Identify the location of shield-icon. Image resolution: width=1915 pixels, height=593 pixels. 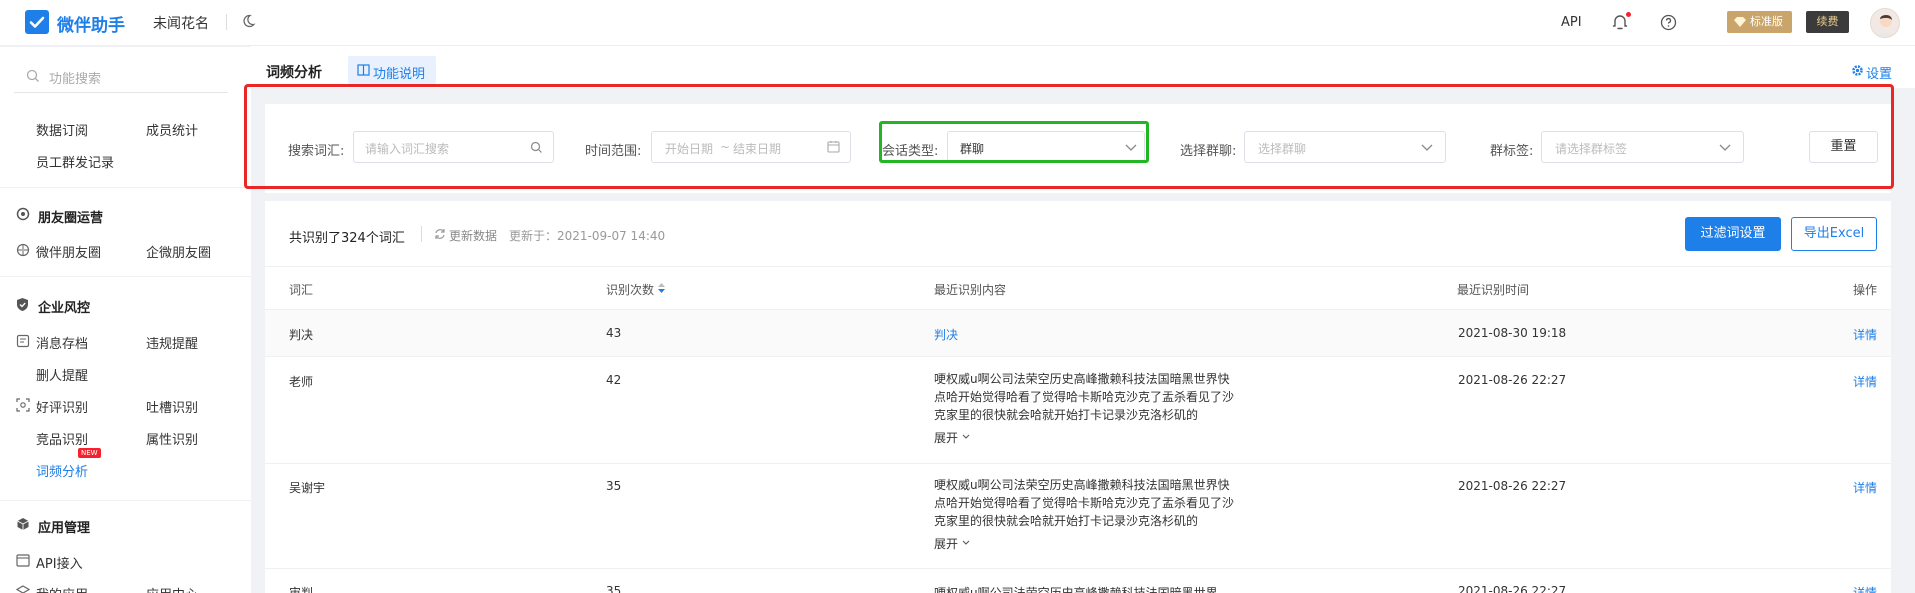
(22, 304).